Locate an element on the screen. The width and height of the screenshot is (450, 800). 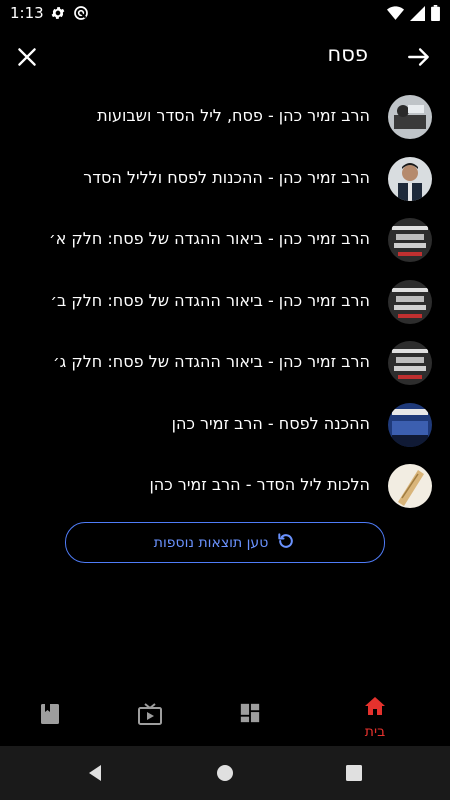
back-triangle-icon is located at coordinates (95, 775).